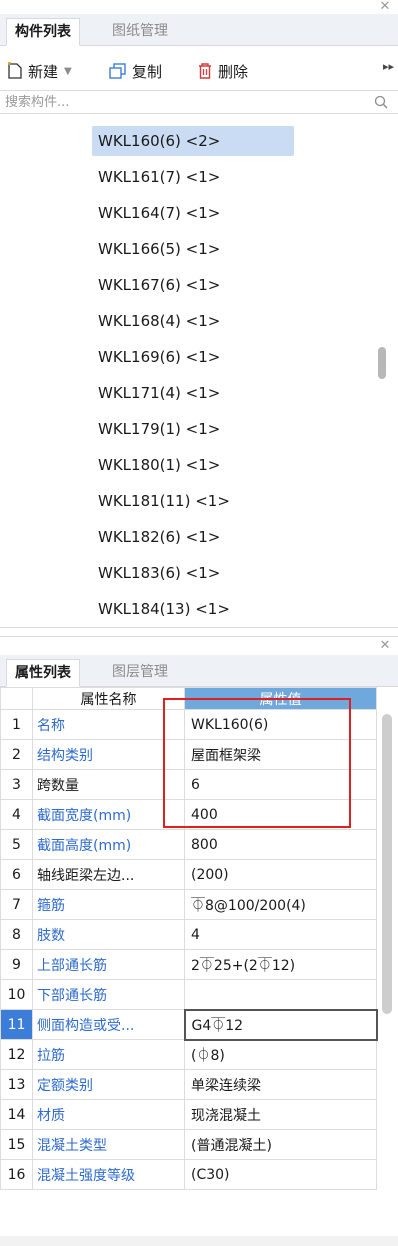 The height and width of the screenshot is (1246, 398). I want to click on list-scrollbar, so click(382, 363).